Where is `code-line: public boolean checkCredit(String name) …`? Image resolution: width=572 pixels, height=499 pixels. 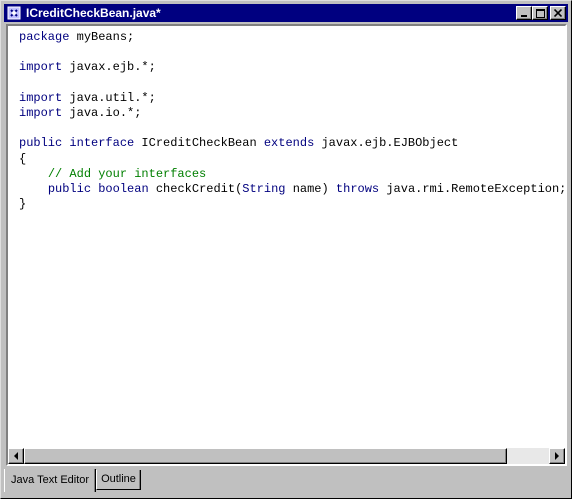
code-line: public boolean checkCredit(String name) … is located at coordinates (292, 189).